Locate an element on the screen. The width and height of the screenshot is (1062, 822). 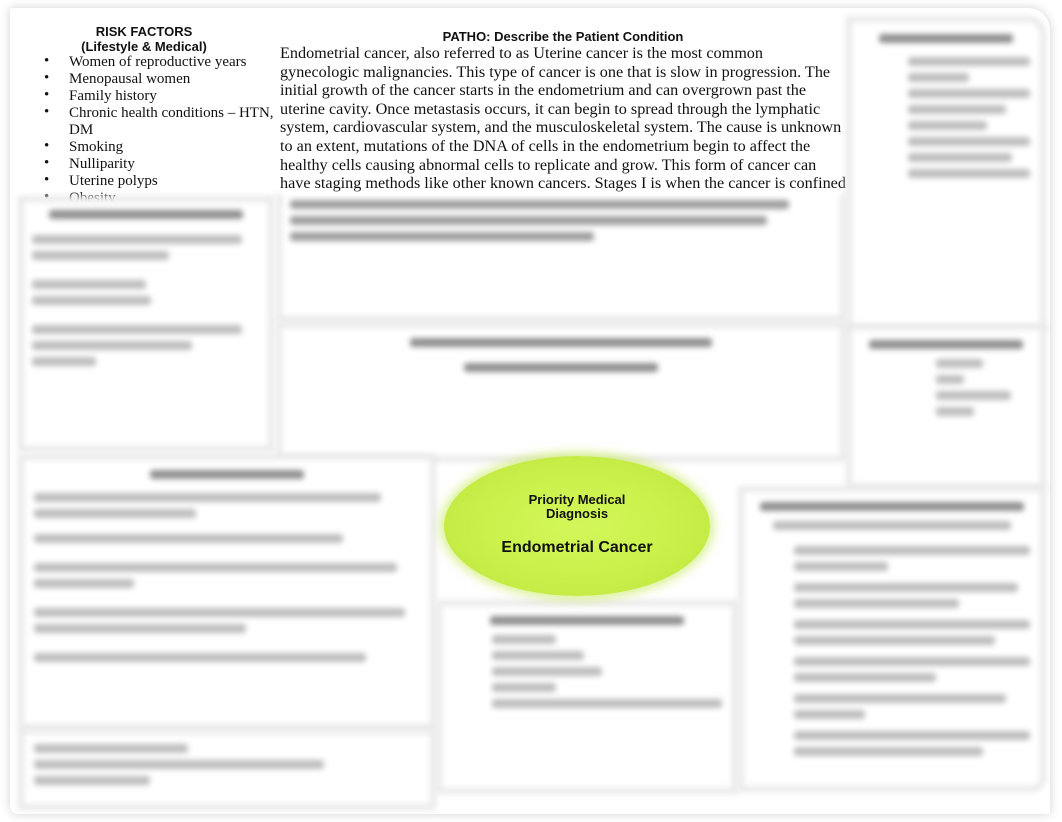
risk-factor-text: Chronic health conditions – HTN, DM is located at coordinates (171, 121).